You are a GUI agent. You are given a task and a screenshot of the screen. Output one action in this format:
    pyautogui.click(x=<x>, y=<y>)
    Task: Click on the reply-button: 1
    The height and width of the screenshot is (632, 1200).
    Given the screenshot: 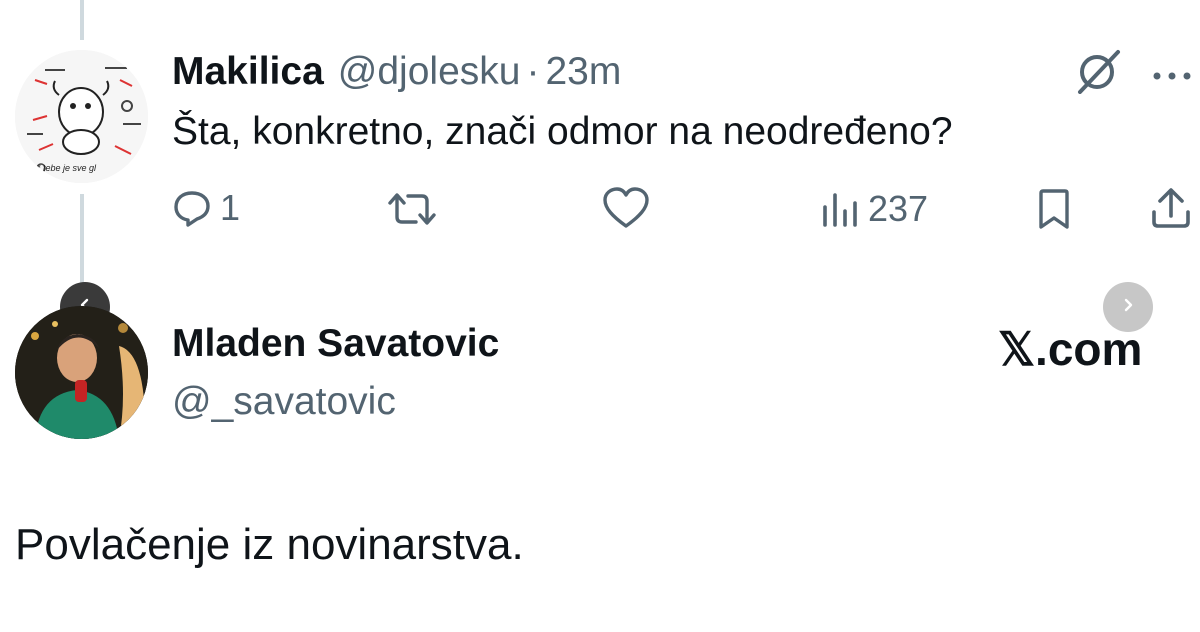 What is the action you would take?
    pyautogui.click(x=206, y=208)
    